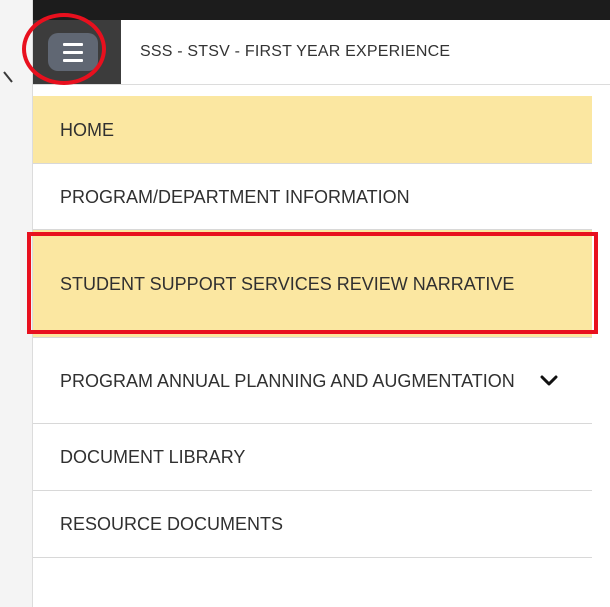 The height and width of the screenshot is (607, 610). What do you see at coordinates (235, 196) in the screenshot?
I see `menu-item-label: PROGRAM/DEPARTMENT INFORMATION` at bounding box center [235, 196].